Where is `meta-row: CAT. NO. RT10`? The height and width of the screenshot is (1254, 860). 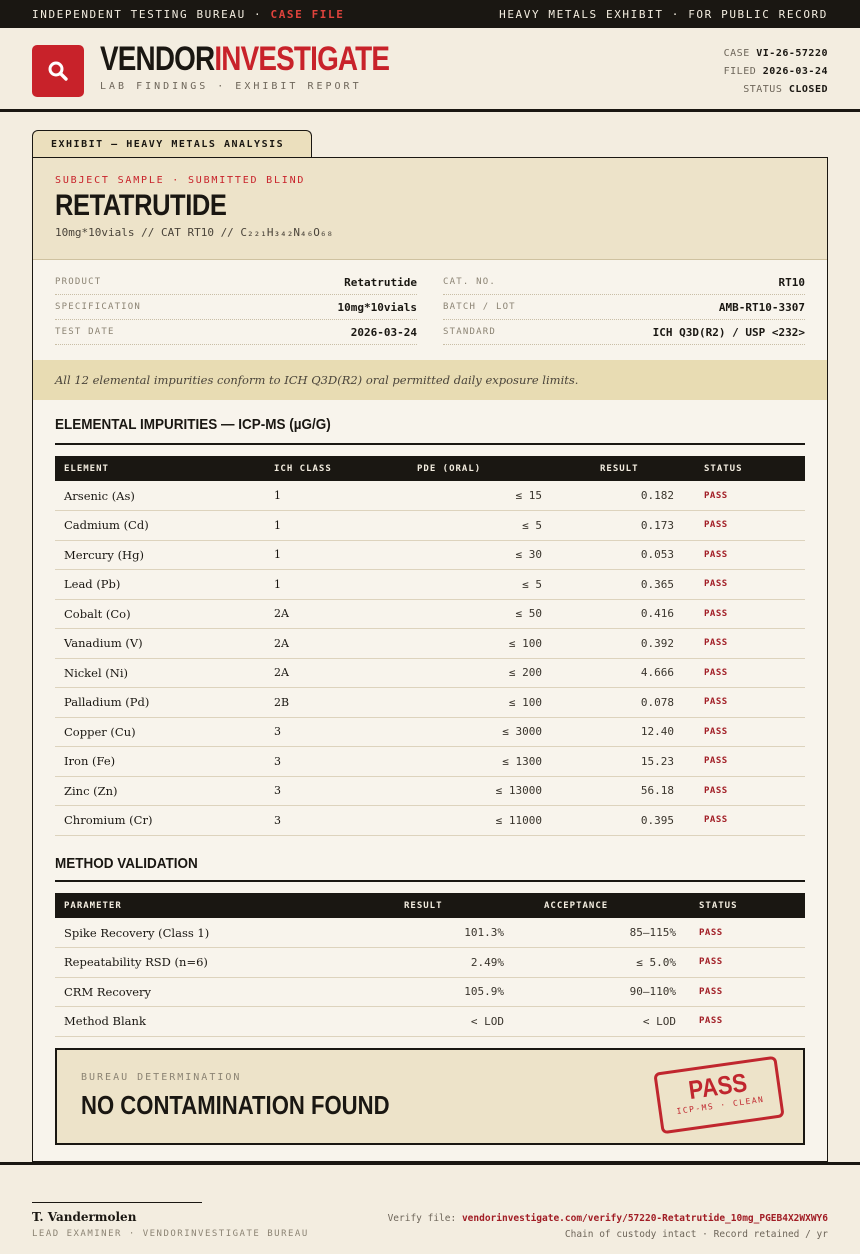 meta-row: CAT. NO. RT10 is located at coordinates (624, 282).